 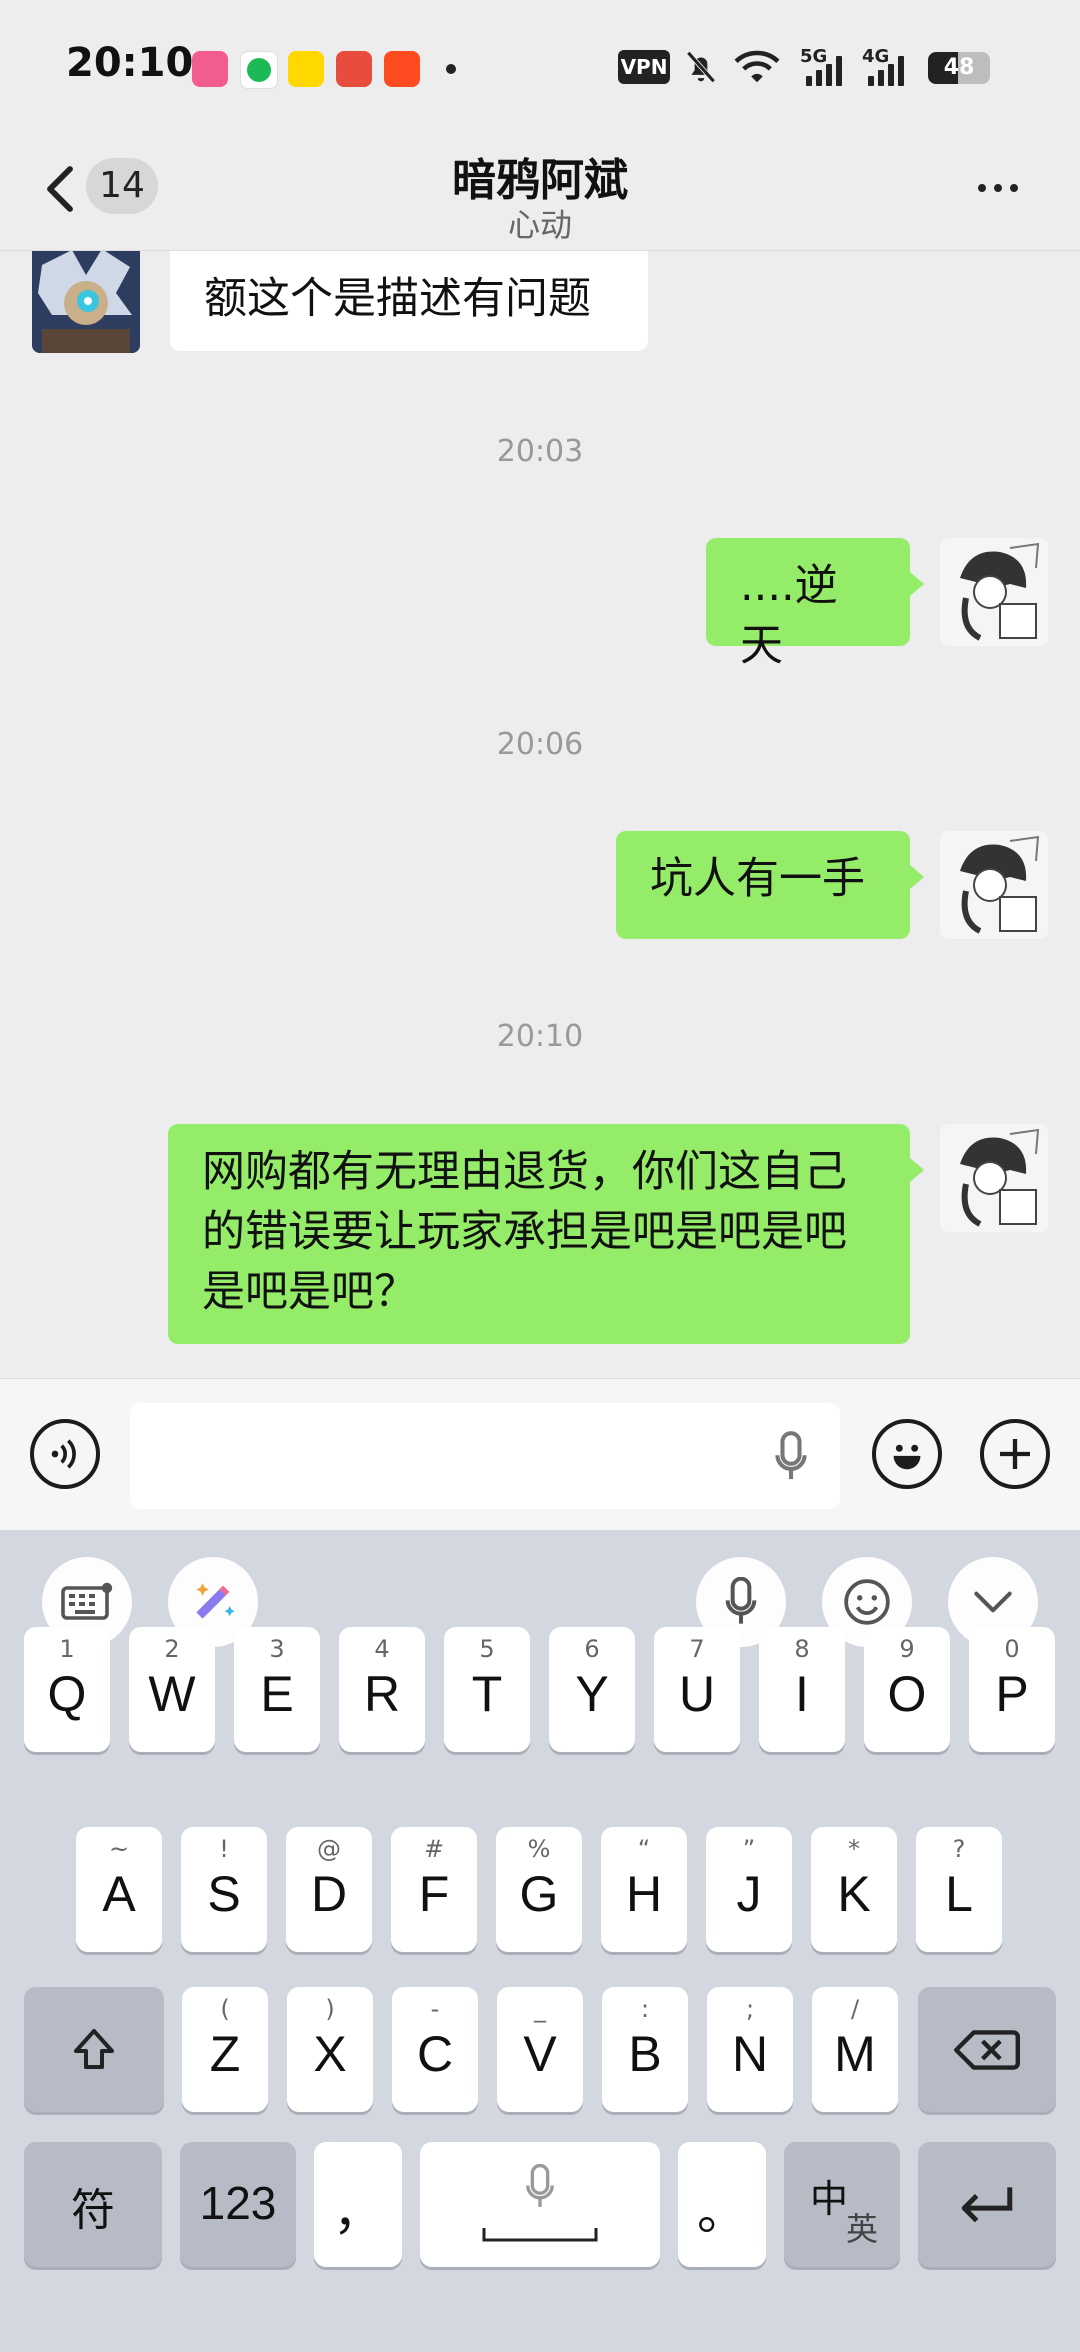 I want to click on key-hint-label: ”, so click(x=749, y=1849).